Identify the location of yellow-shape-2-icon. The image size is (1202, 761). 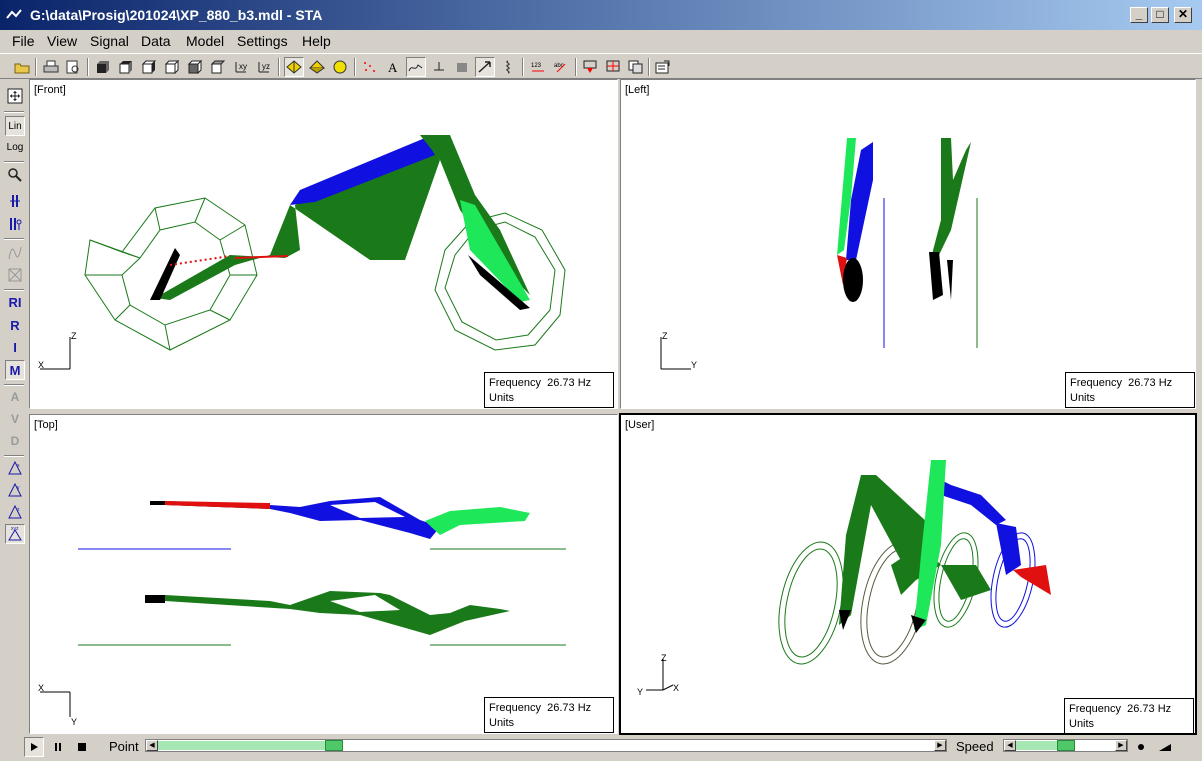
(317, 67).